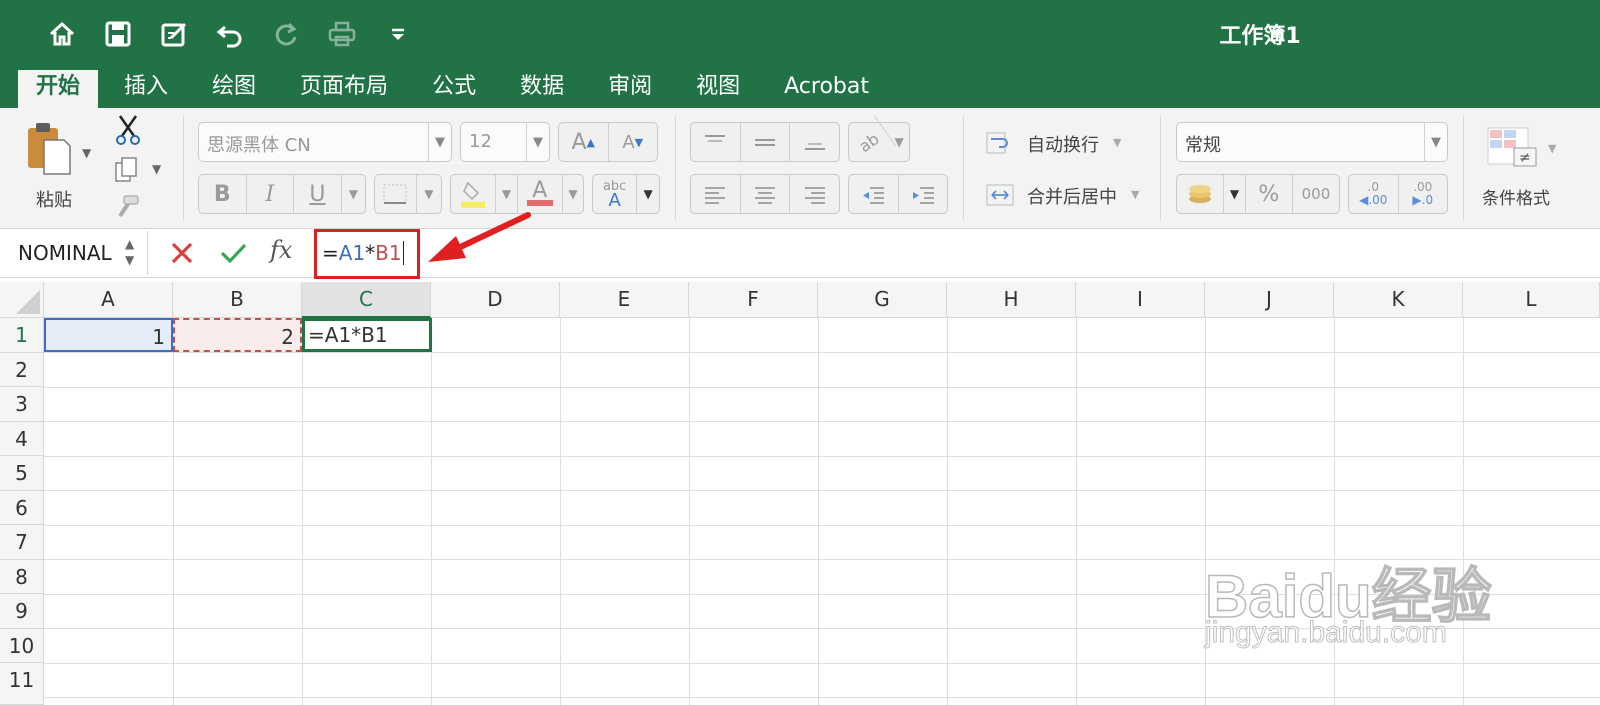 The height and width of the screenshot is (705, 1600). What do you see at coordinates (22, 611) in the screenshot?
I see `row-header-9: 9` at bounding box center [22, 611].